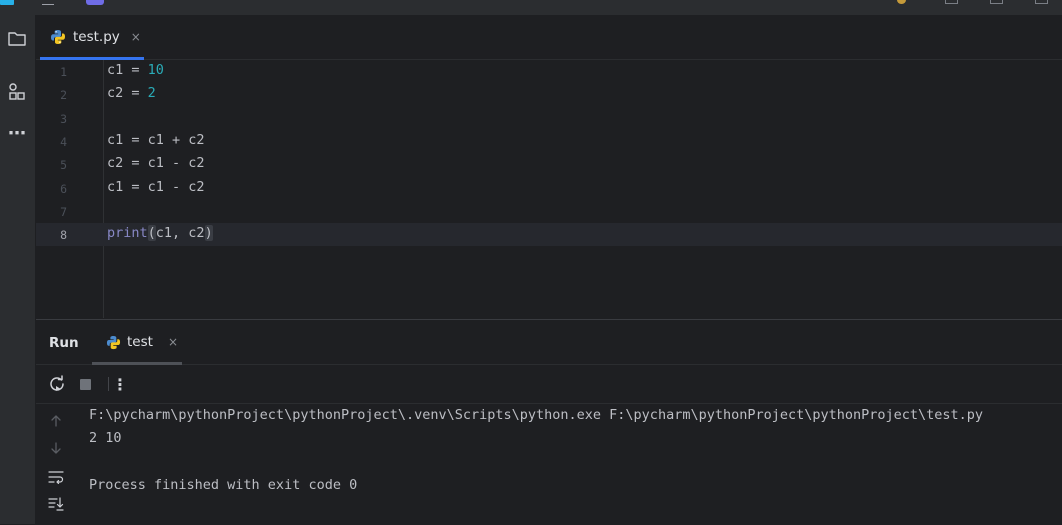  I want to click on stop-button, so click(85, 384).